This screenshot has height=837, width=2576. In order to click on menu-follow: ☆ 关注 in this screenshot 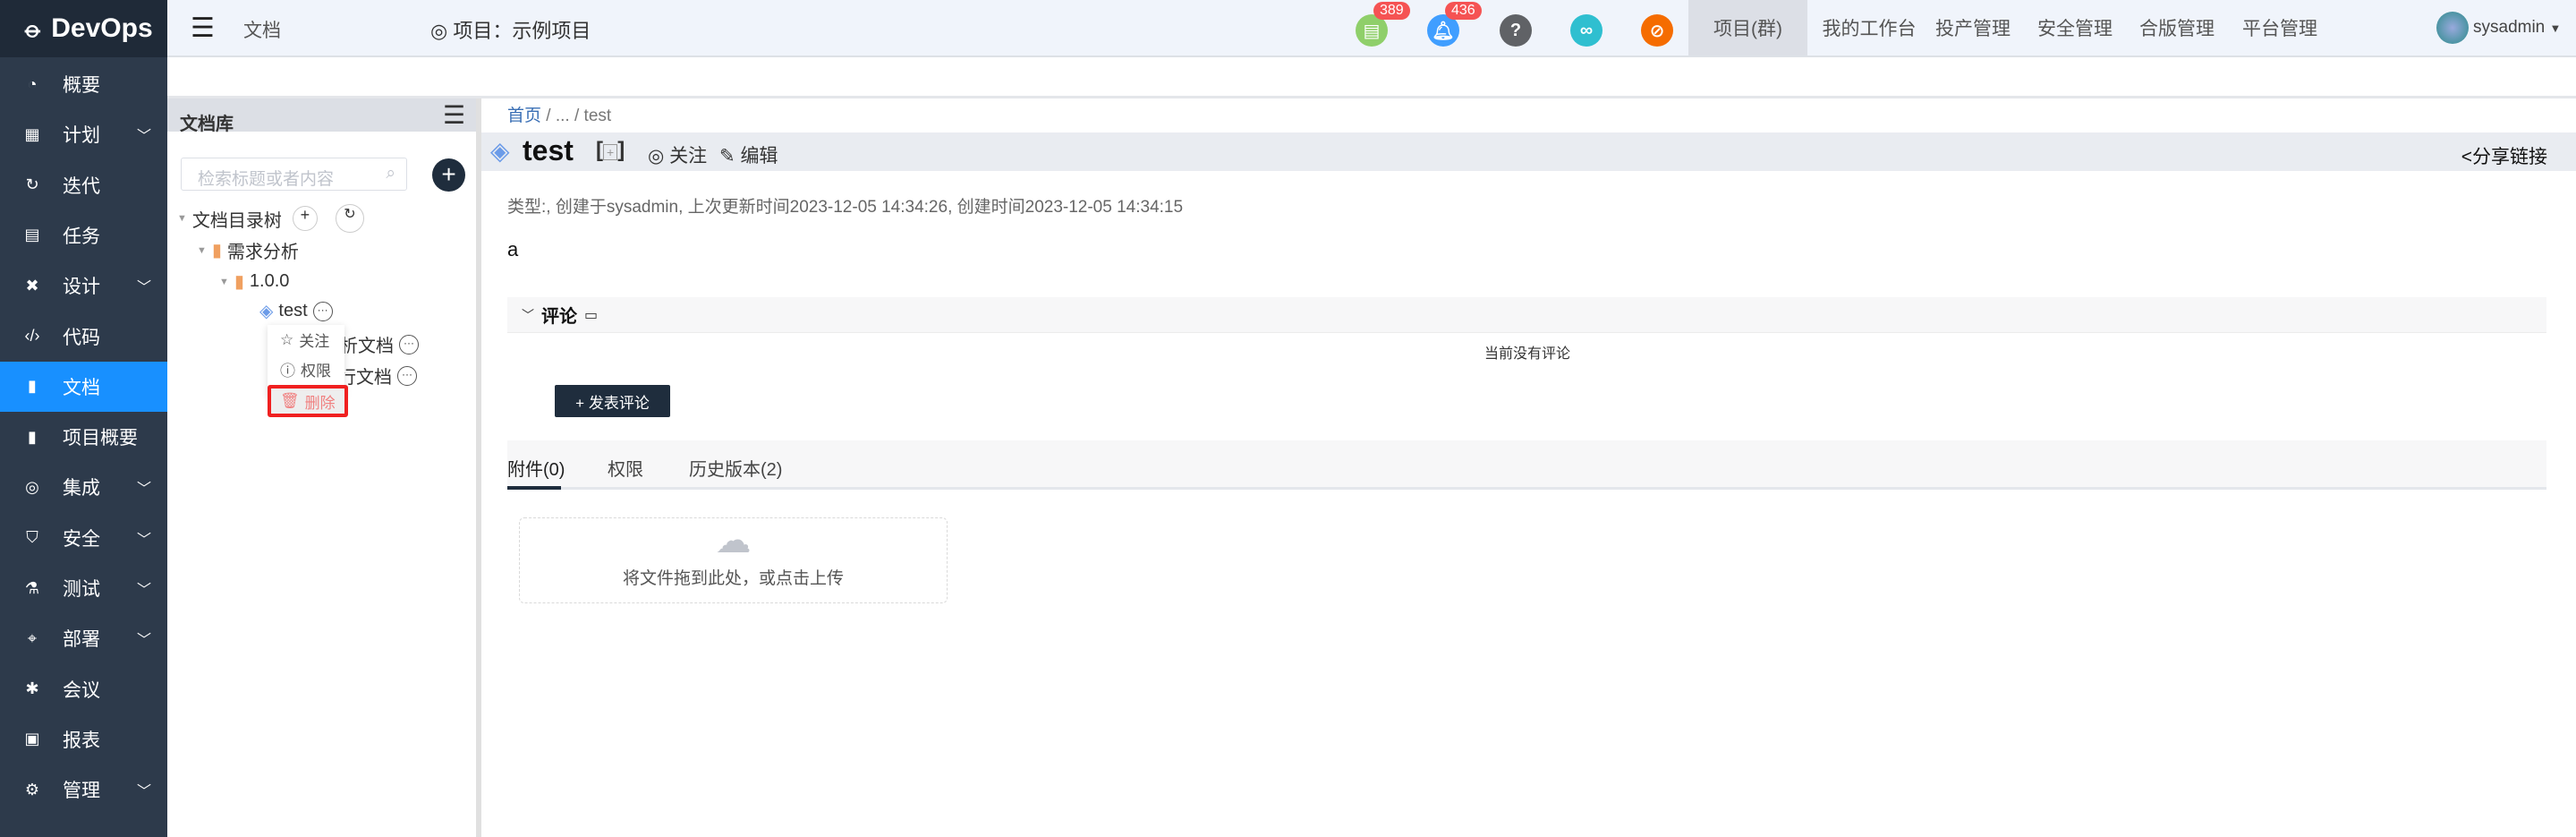, I will do `click(306, 339)`.